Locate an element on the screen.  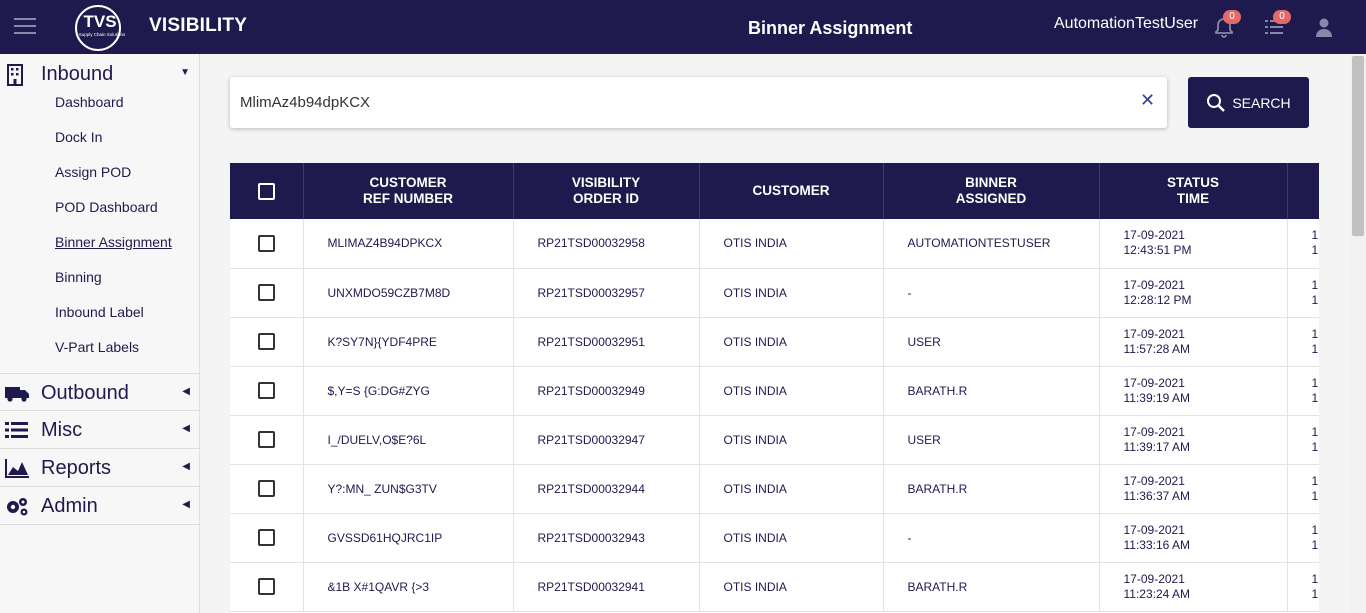
search-container: ✕ is located at coordinates (698, 102).